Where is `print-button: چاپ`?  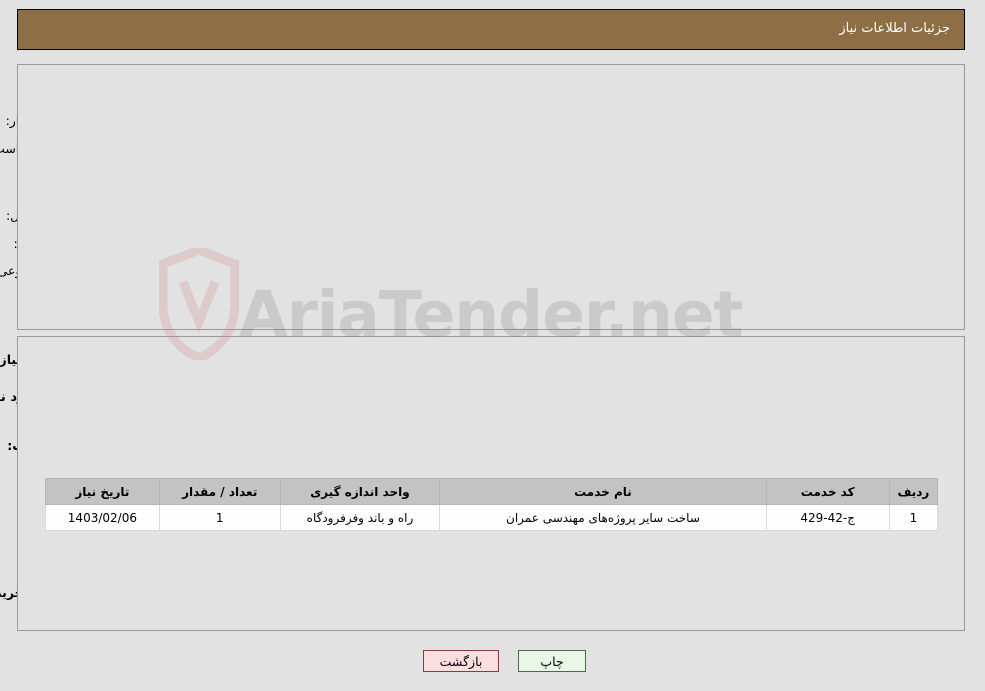 print-button: چاپ is located at coordinates (553, 661).